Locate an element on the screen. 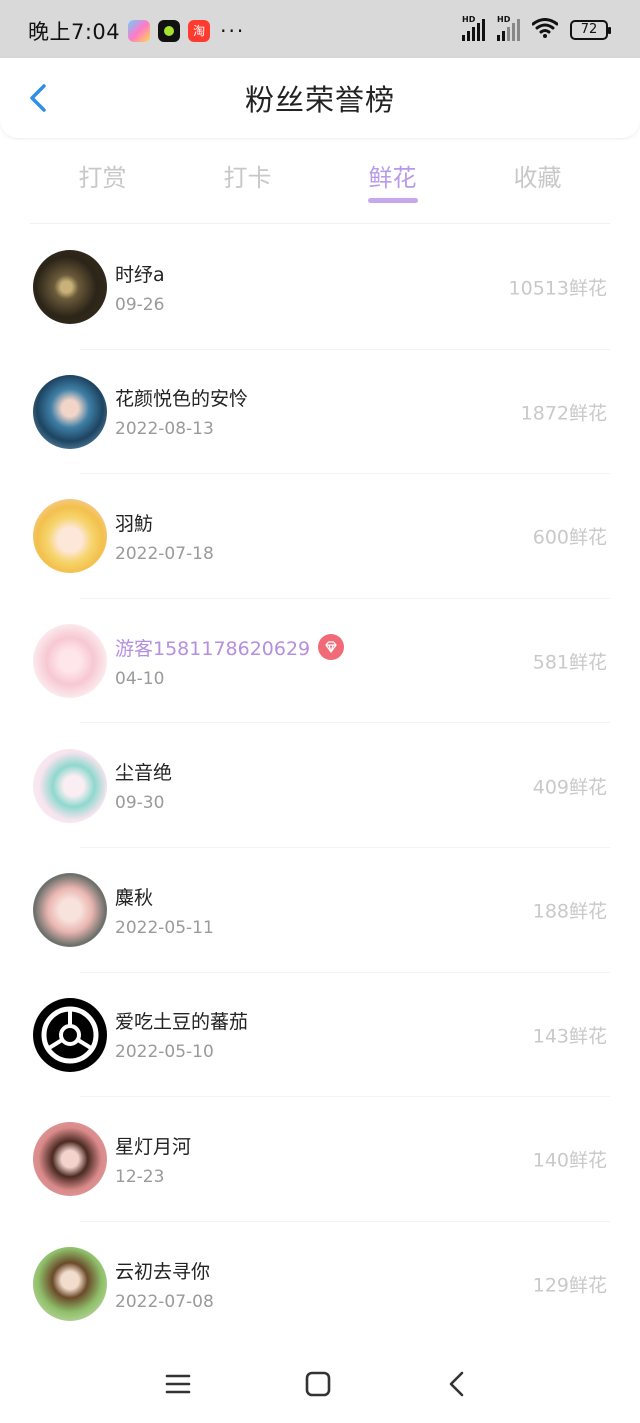 The width and height of the screenshot is (640, 1423). fan-name: 云初去寻你 is located at coordinates (163, 1271).